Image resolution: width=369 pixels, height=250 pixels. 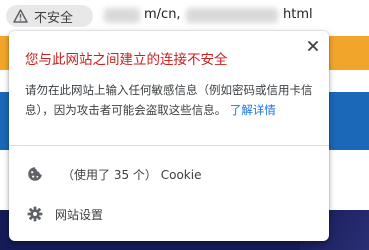 What do you see at coordinates (20, 16) in the screenshot?
I see `warning-triangle-icon` at bounding box center [20, 16].